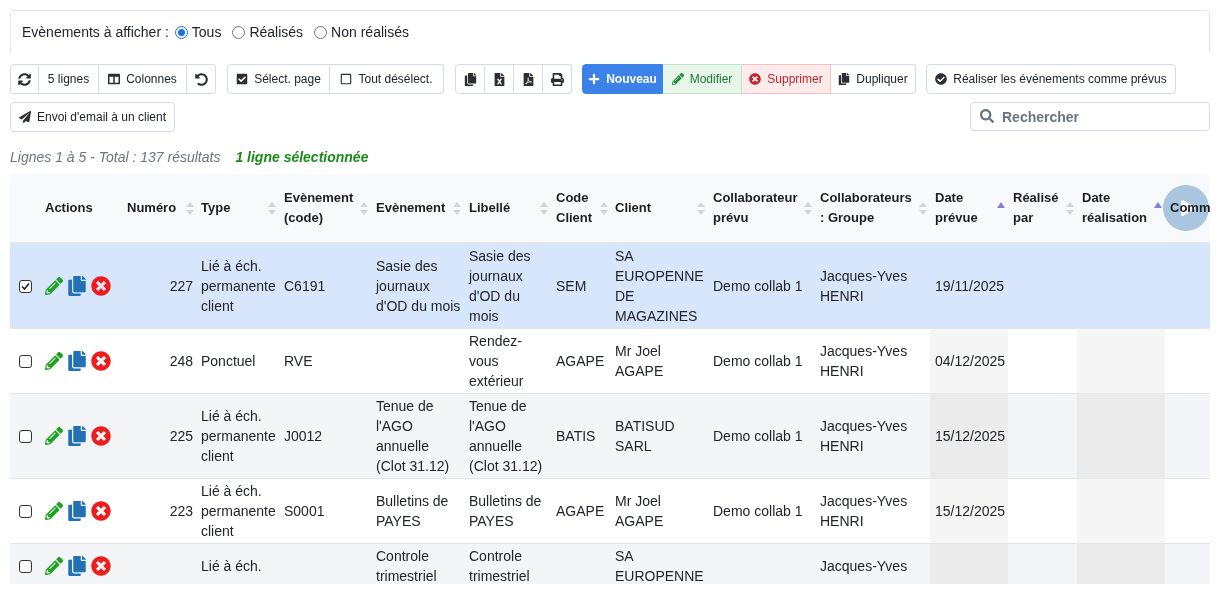  What do you see at coordinates (276, 32) in the screenshot?
I see `radio-label: Réalisés` at bounding box center [276, 32].